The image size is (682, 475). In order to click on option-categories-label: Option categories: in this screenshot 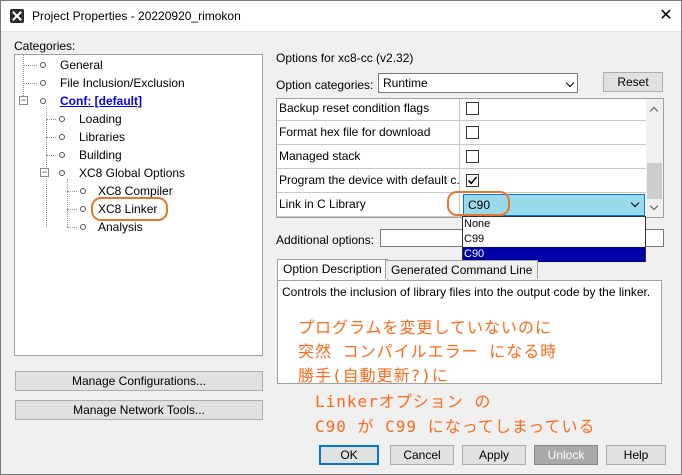, I will do `click(325, 85)`.